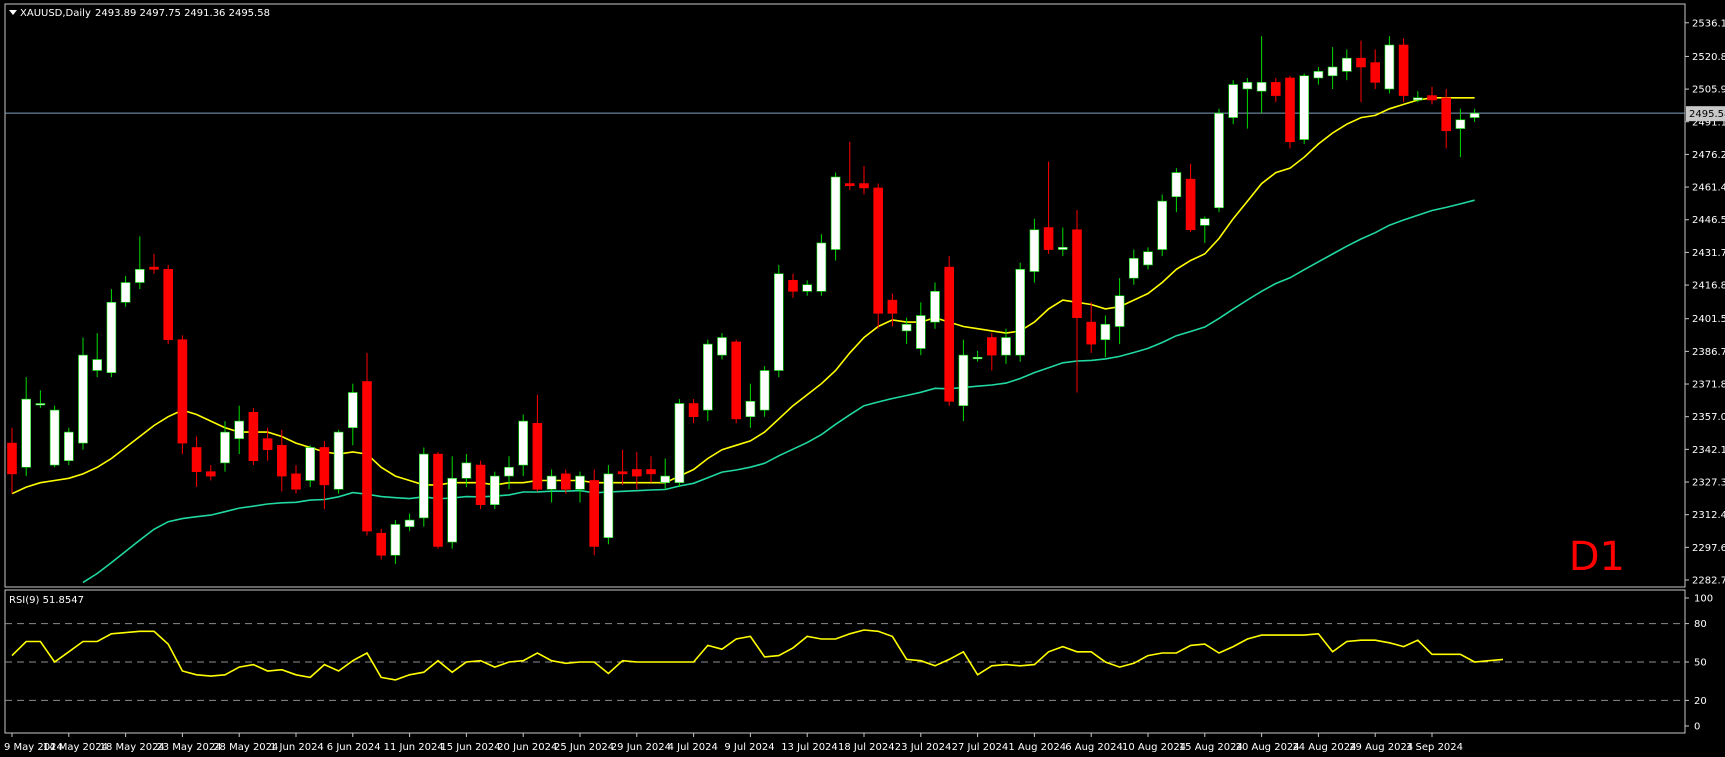 Image resolution: width=1725 pixels, height=757 pixels. I want to click on price-tick-label: 2386.70, so click(1708, 352).